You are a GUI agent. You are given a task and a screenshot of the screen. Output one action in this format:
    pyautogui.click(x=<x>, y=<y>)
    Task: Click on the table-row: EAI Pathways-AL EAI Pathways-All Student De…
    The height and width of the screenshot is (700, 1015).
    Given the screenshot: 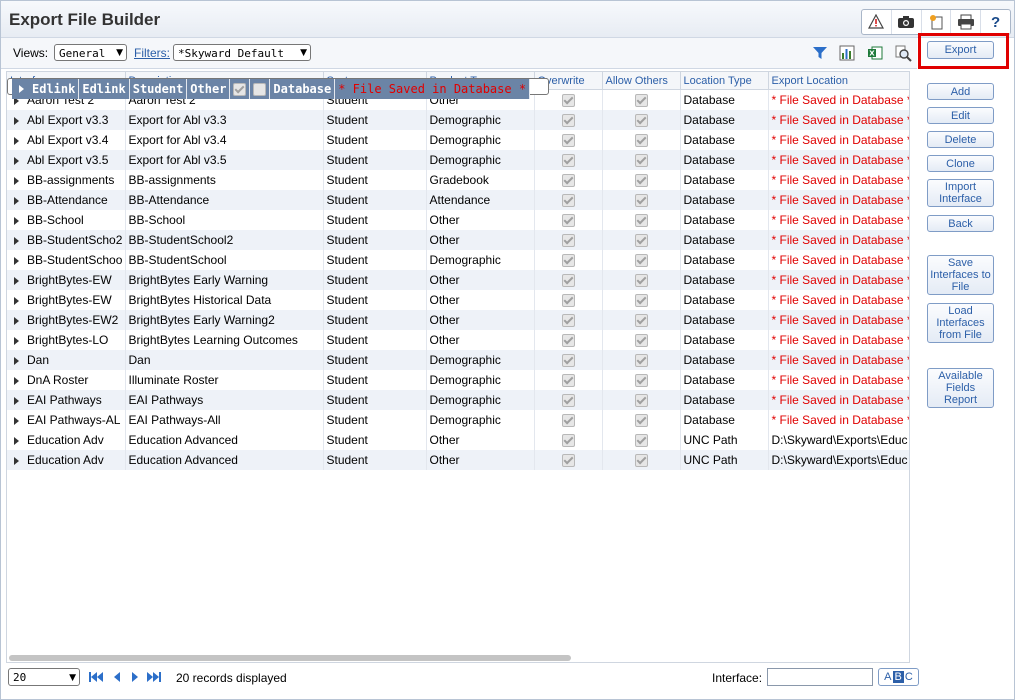 What is the action you would take?
    pyautogui.click(x=458, y=420)
    